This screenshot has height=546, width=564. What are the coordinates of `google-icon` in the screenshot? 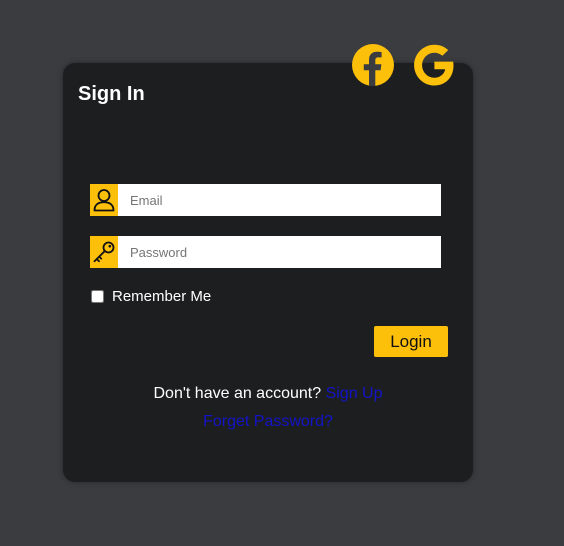 It's located at (434, 65).